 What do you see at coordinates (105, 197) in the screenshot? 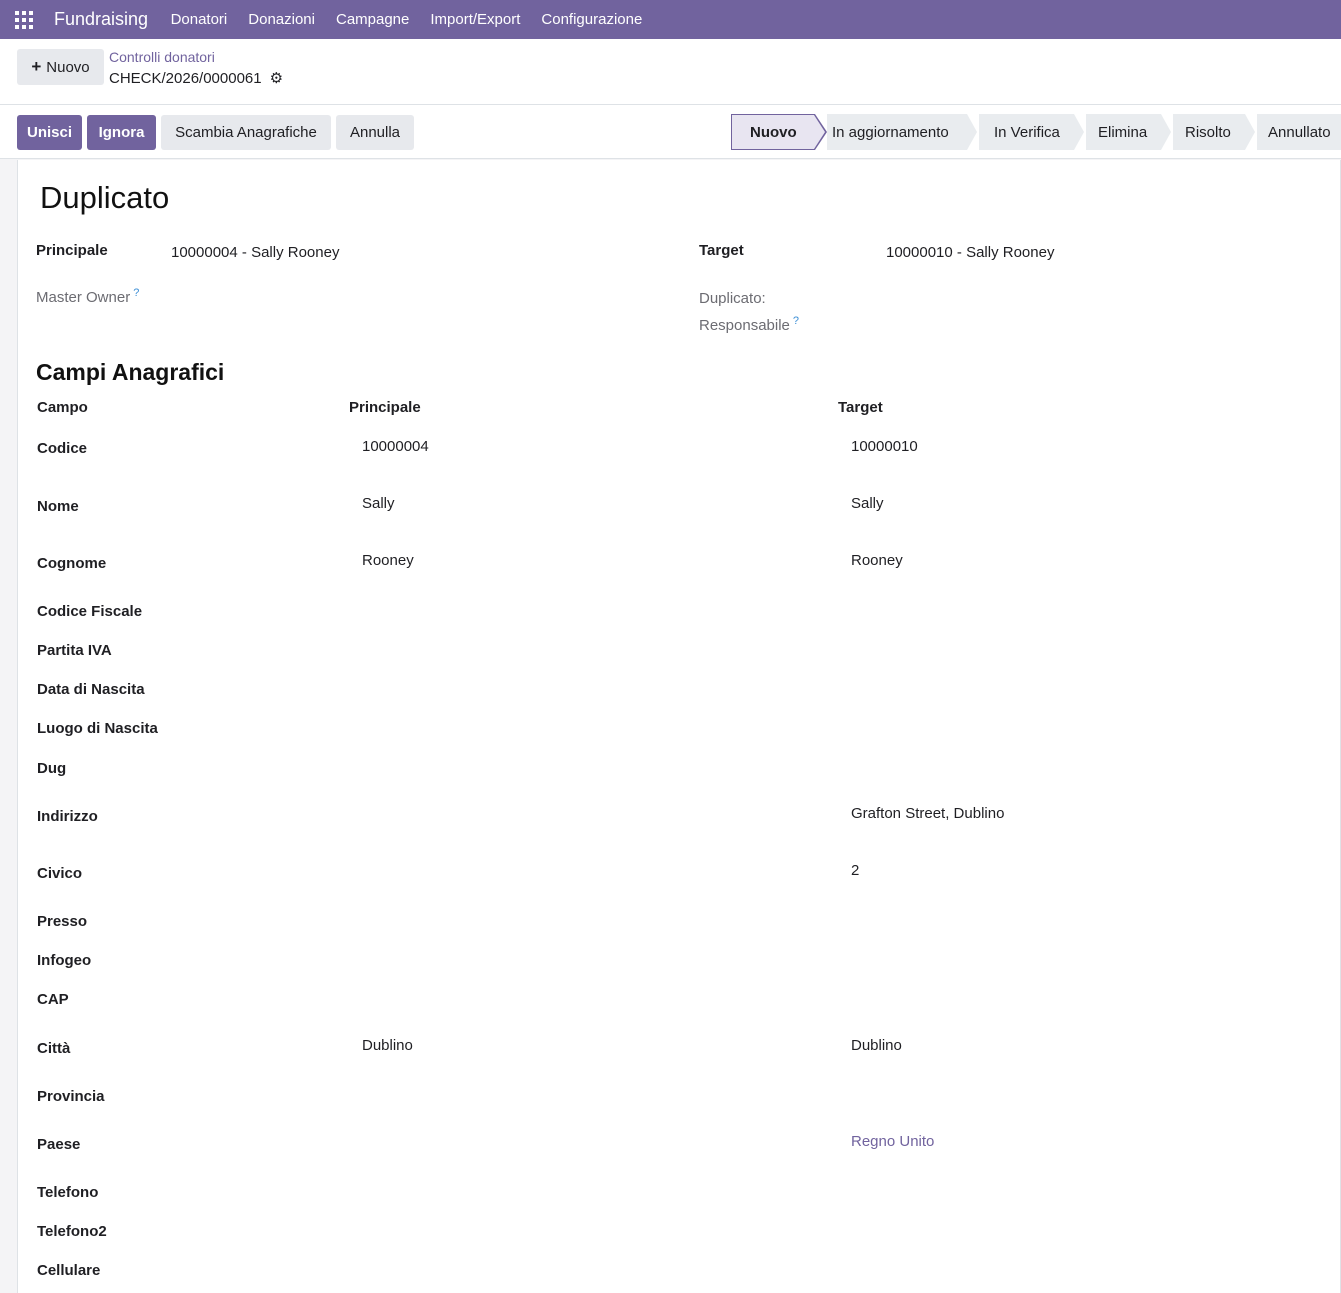
I see `page-title: Duplicato` at bounding box center [105, 197].